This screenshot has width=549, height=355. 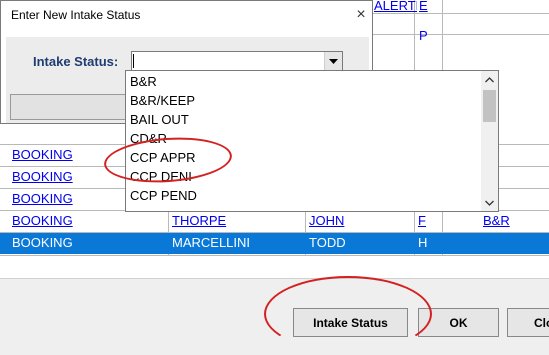 I want to click on grid-cell-sex: H, so click(x=428, y=243).